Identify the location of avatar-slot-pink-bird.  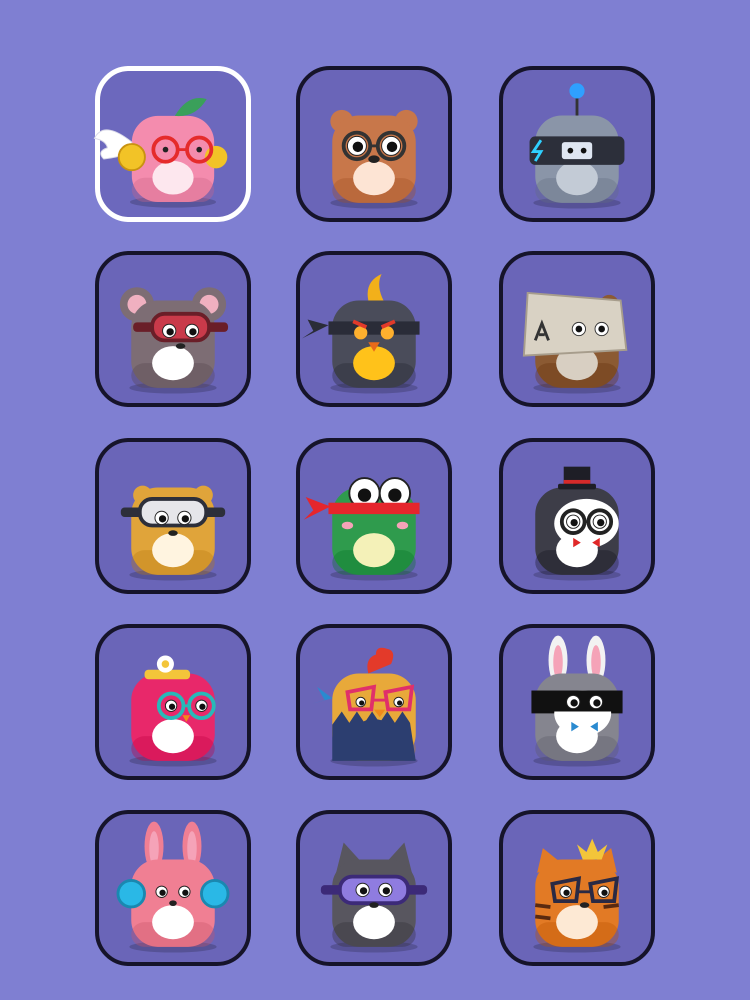
(173, 702).